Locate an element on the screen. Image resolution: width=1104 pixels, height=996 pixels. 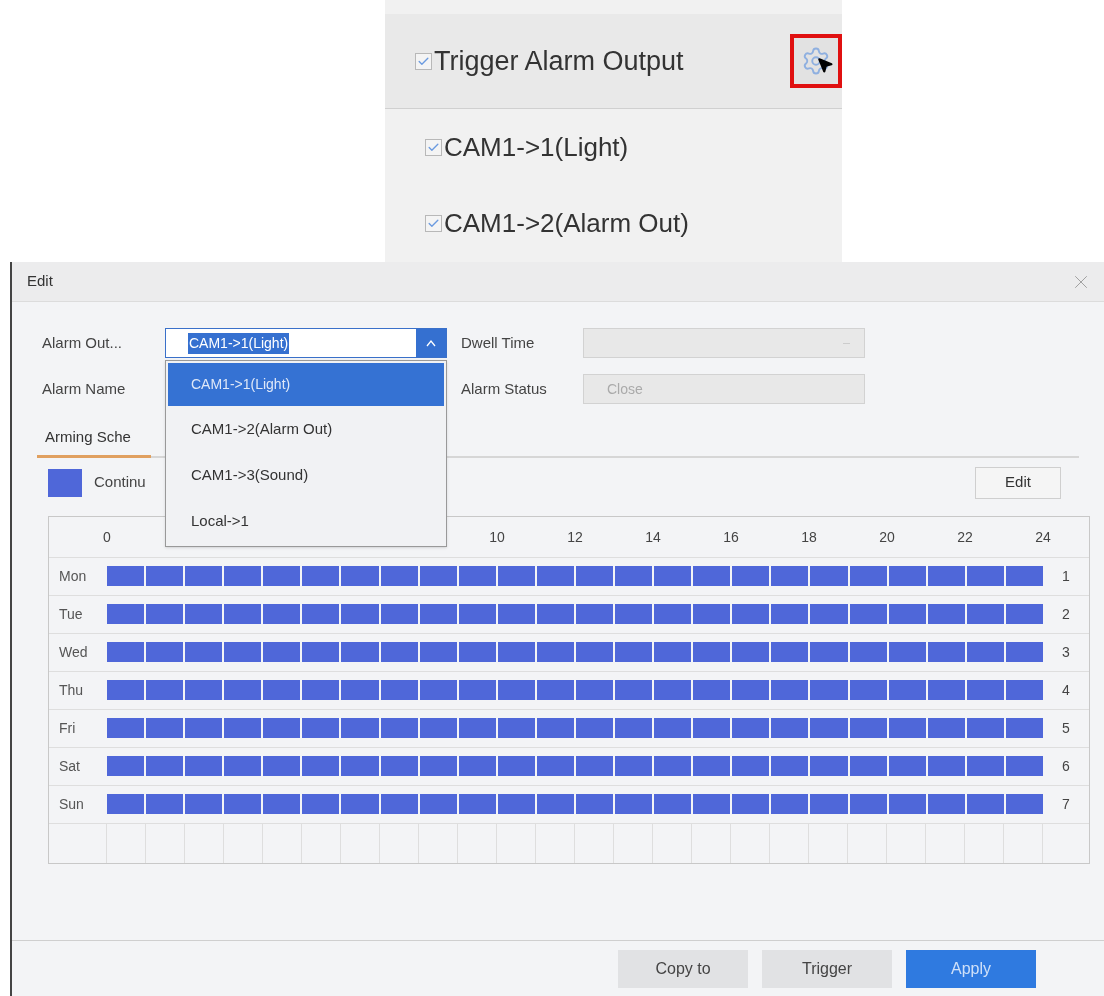
day-label: Tue is located at coordinates (71, 614).